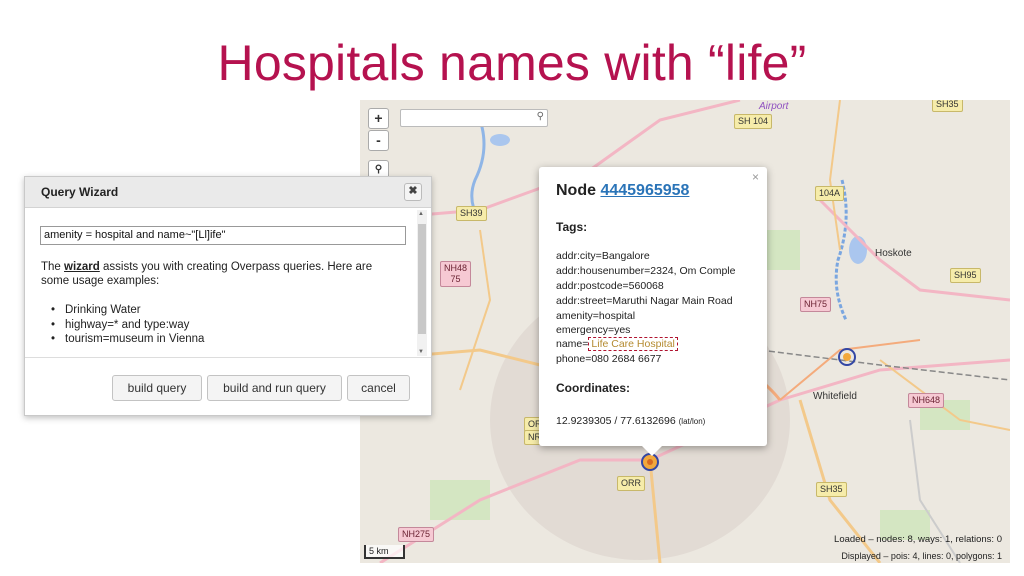 The width and height of the screenshot is (1024, 576). I want to click on tag-line: addr:housenumber=2324, Om Comple, so click(646, 271).